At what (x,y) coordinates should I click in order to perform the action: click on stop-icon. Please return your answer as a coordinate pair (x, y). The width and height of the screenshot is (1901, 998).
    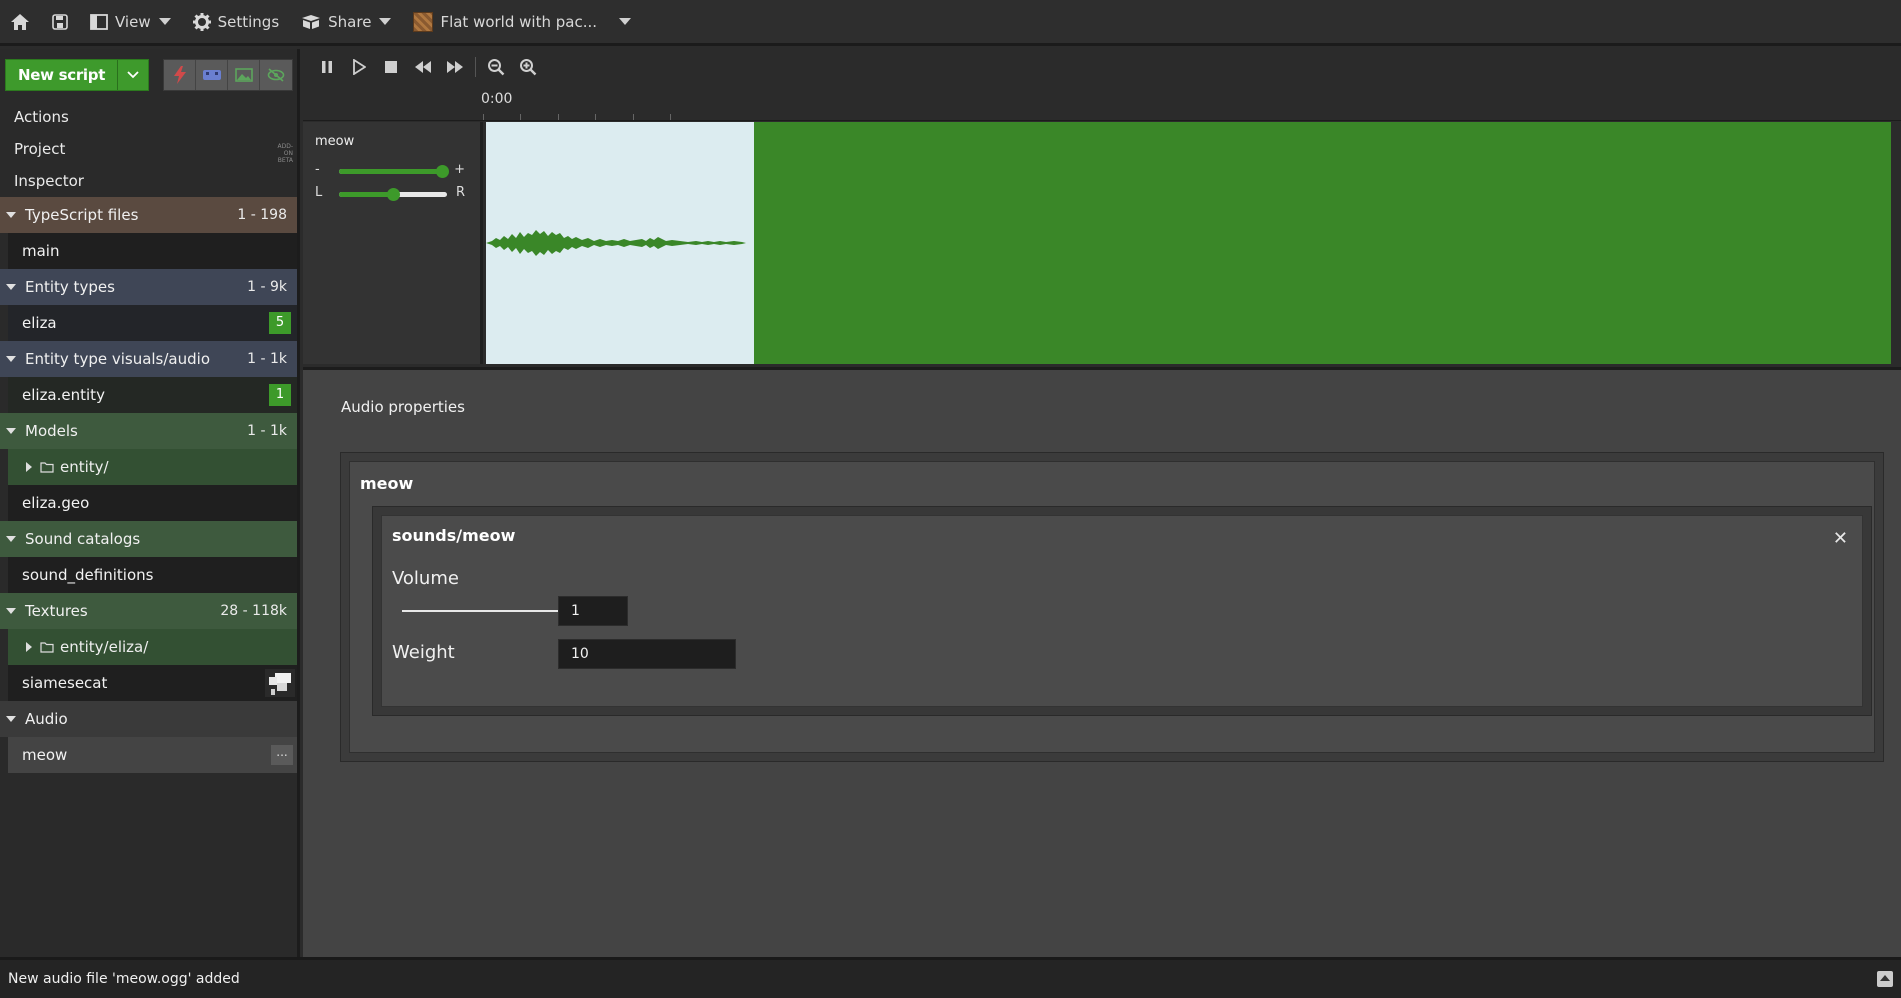
    Looking at the image, I should click on (391, 67).